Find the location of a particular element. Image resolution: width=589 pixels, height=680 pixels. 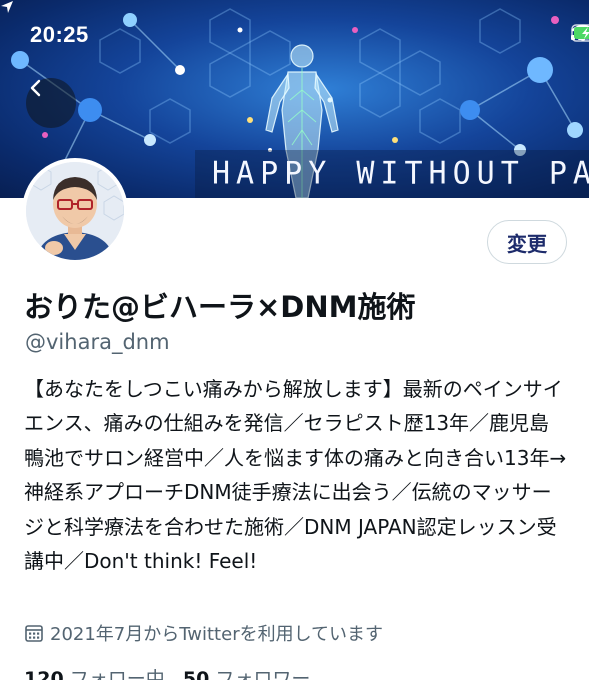

followers-label: フォロワー is located at coordinates (263, 674).